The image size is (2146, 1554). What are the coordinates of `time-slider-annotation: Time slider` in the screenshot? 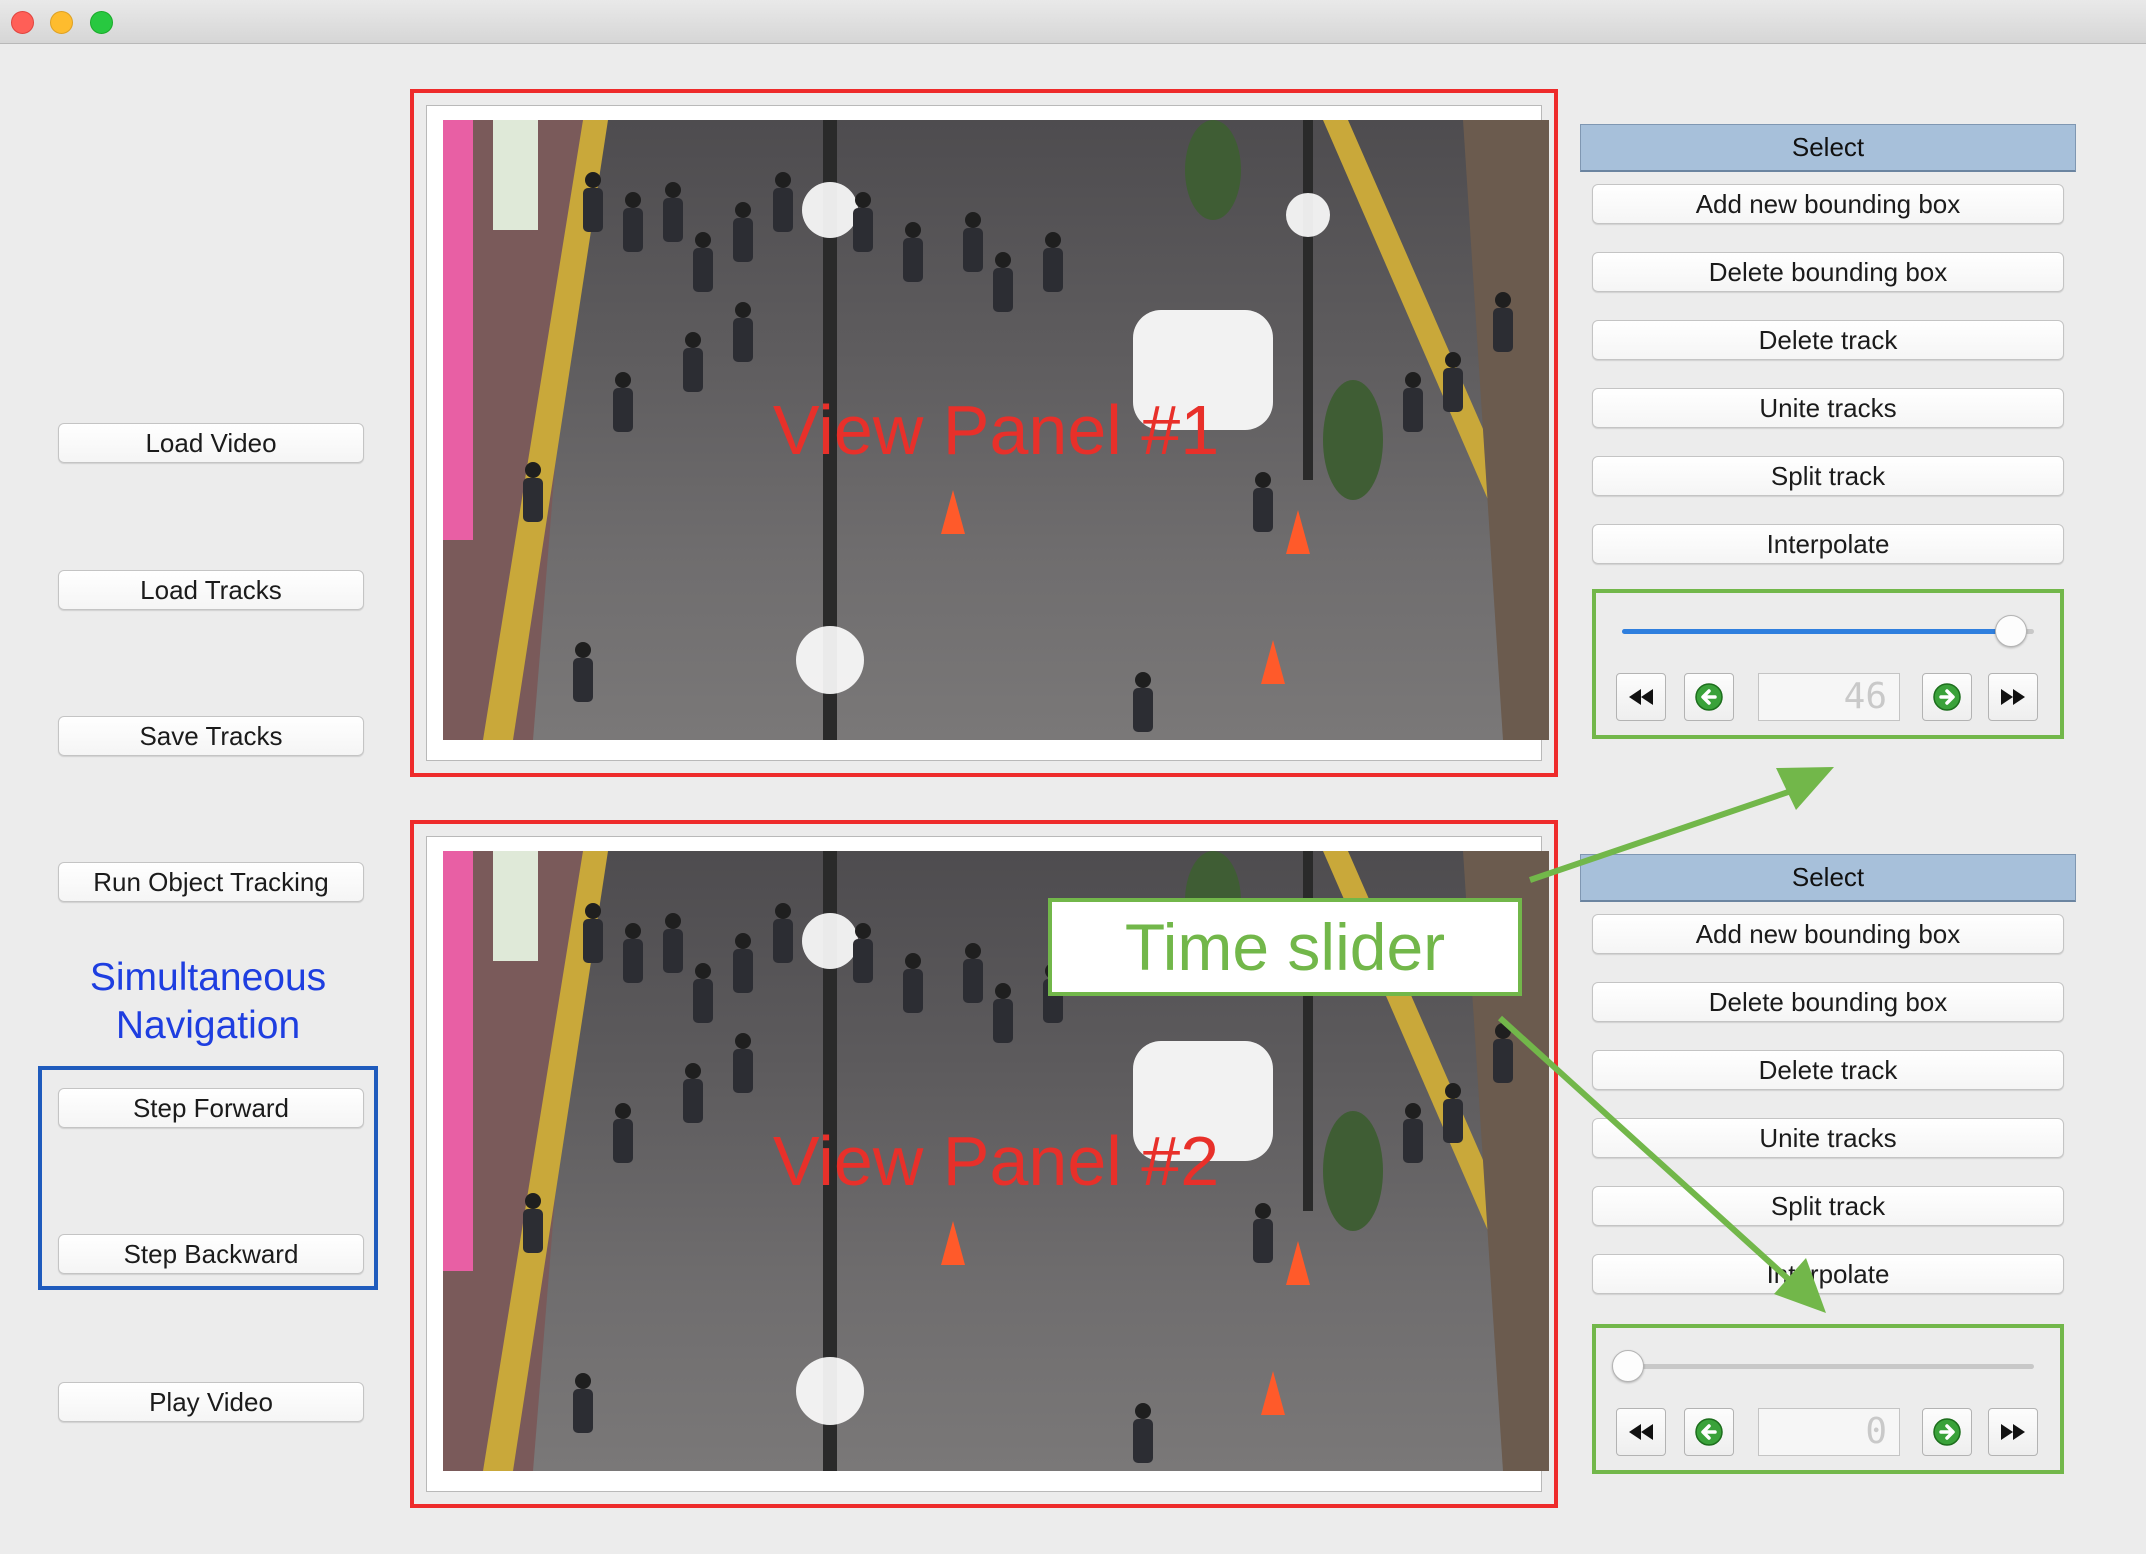 It's located at (1285, 947).